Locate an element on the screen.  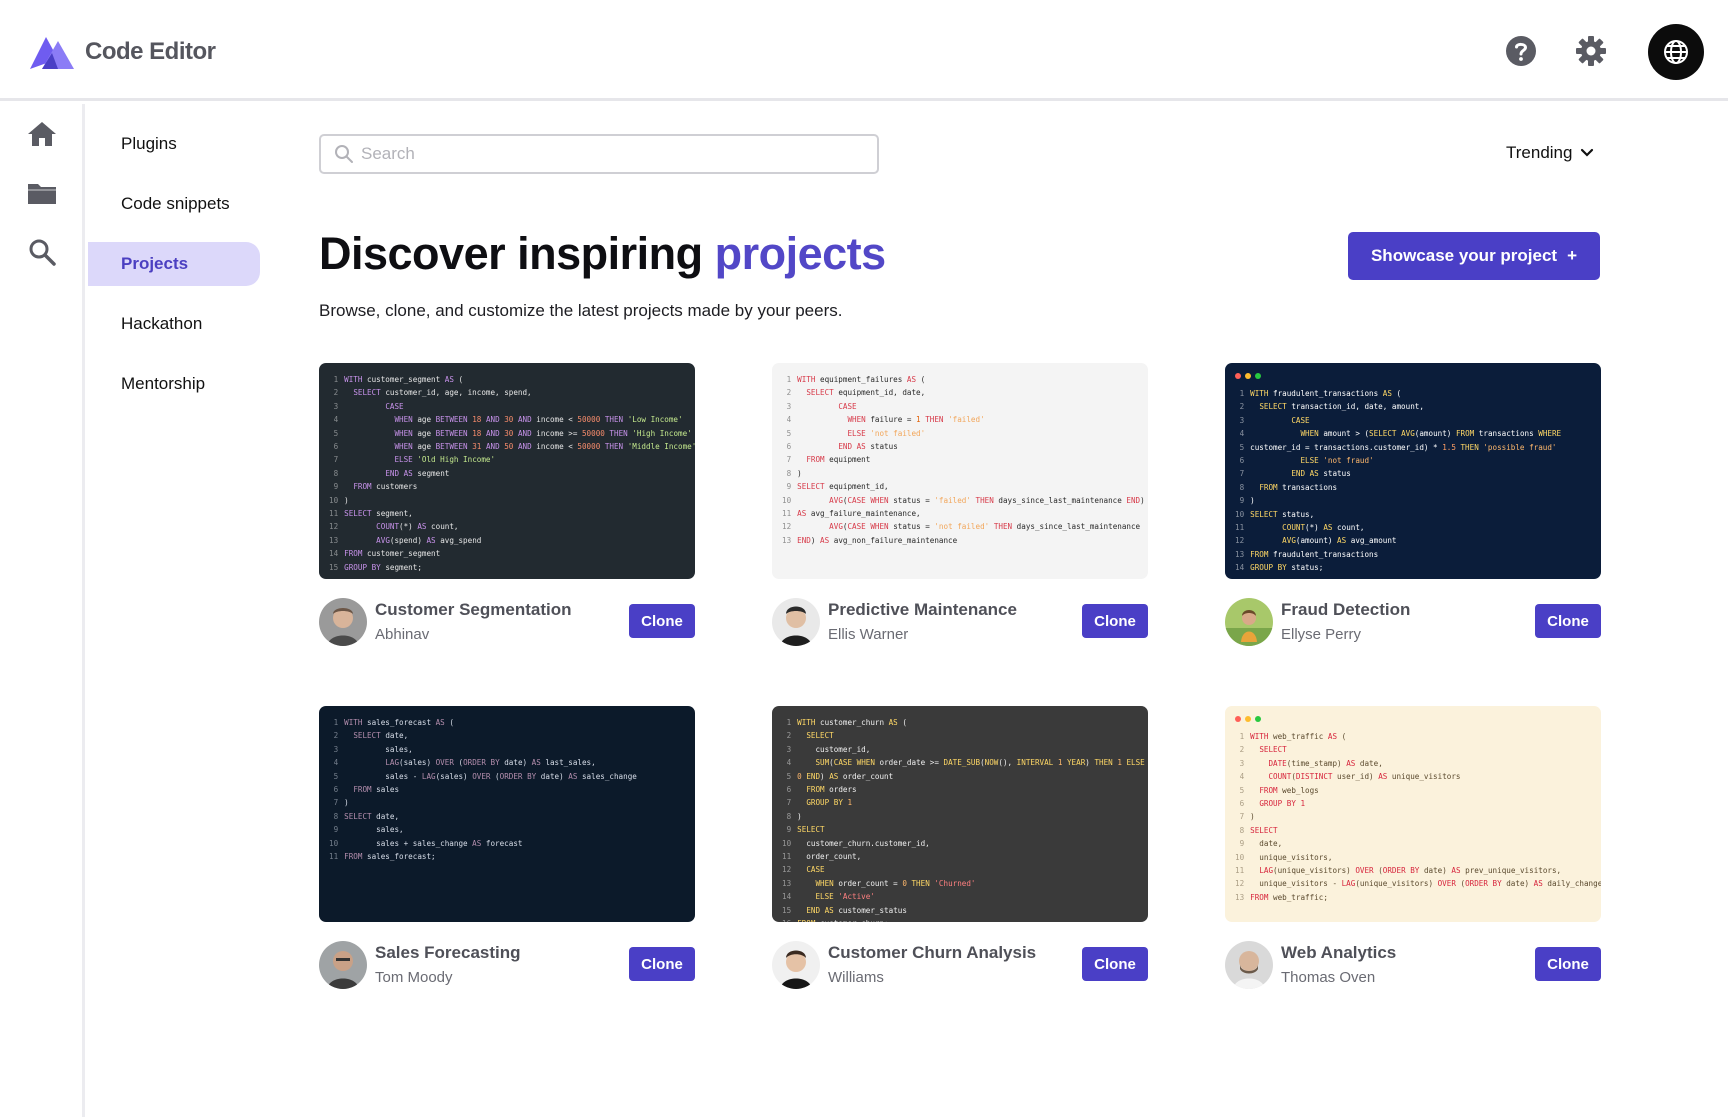
language-button is located at coordinates (1676, 52).